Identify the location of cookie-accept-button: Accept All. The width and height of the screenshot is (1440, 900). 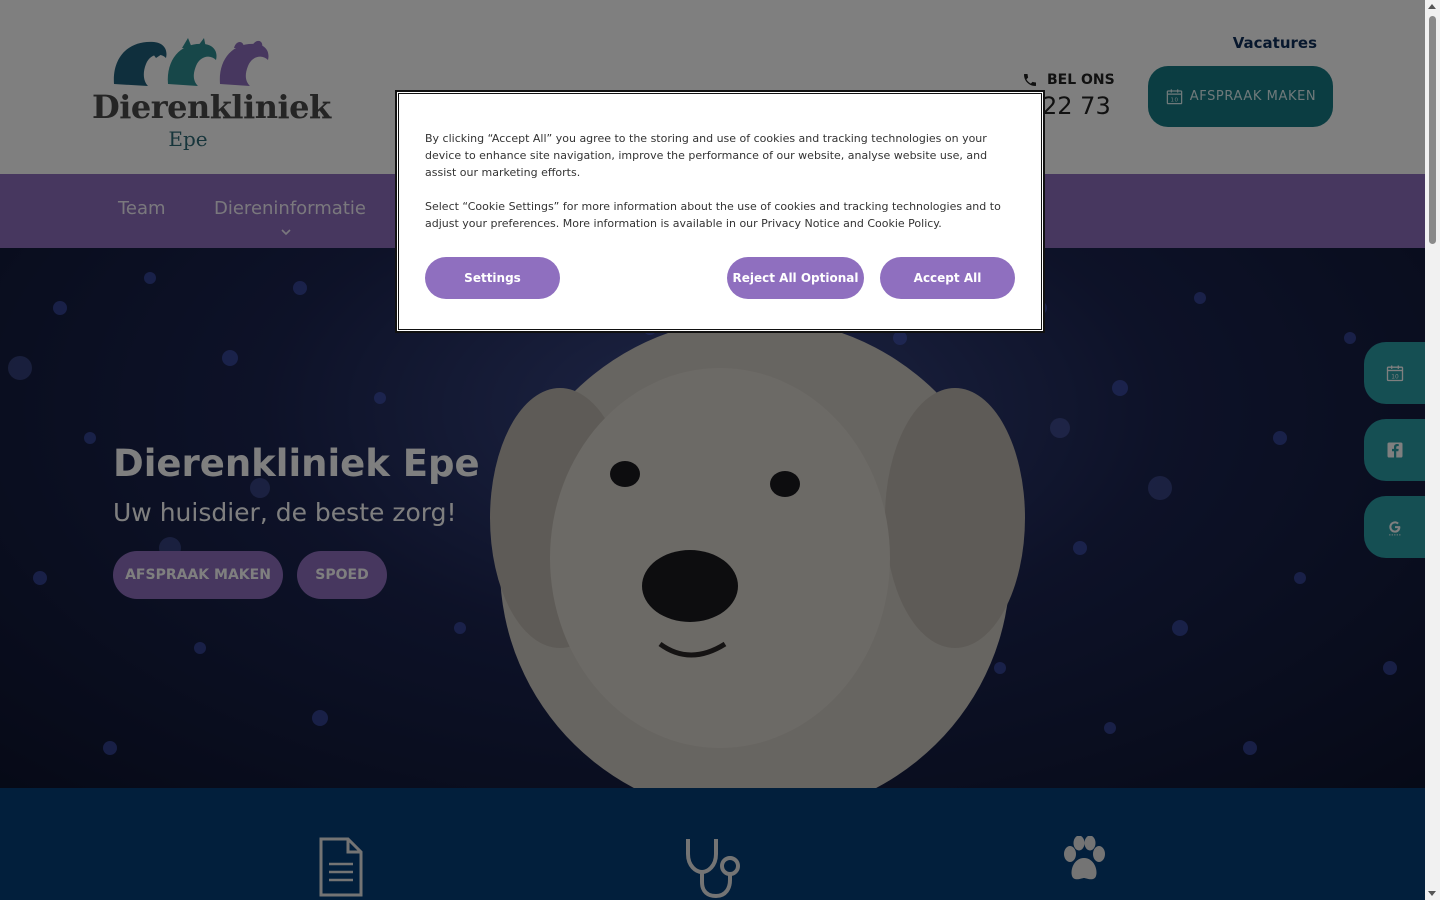
(947, 278).